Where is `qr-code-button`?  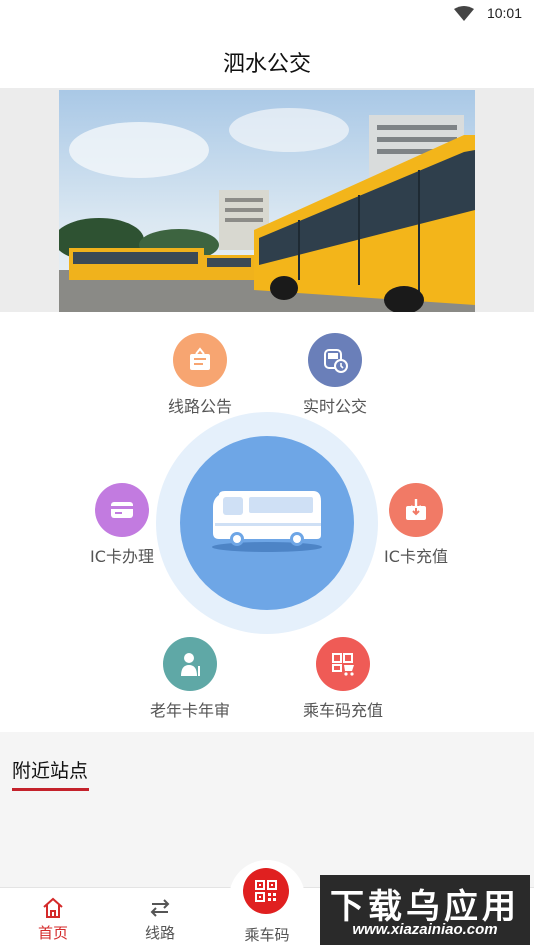
qr-code-button is located at coordinates (266, 891).